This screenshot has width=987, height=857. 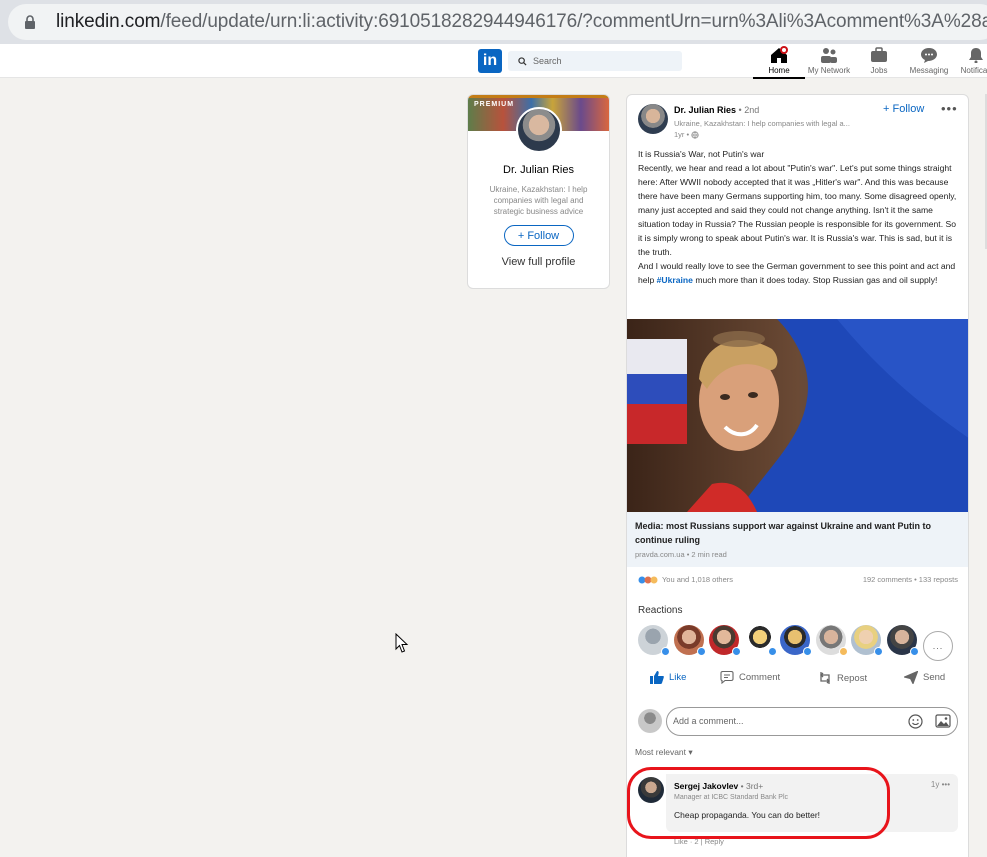 What do you see at coordinates (648, 580) in the screenshot?
I see `reaction-icons` at bounding box center [648, 580].